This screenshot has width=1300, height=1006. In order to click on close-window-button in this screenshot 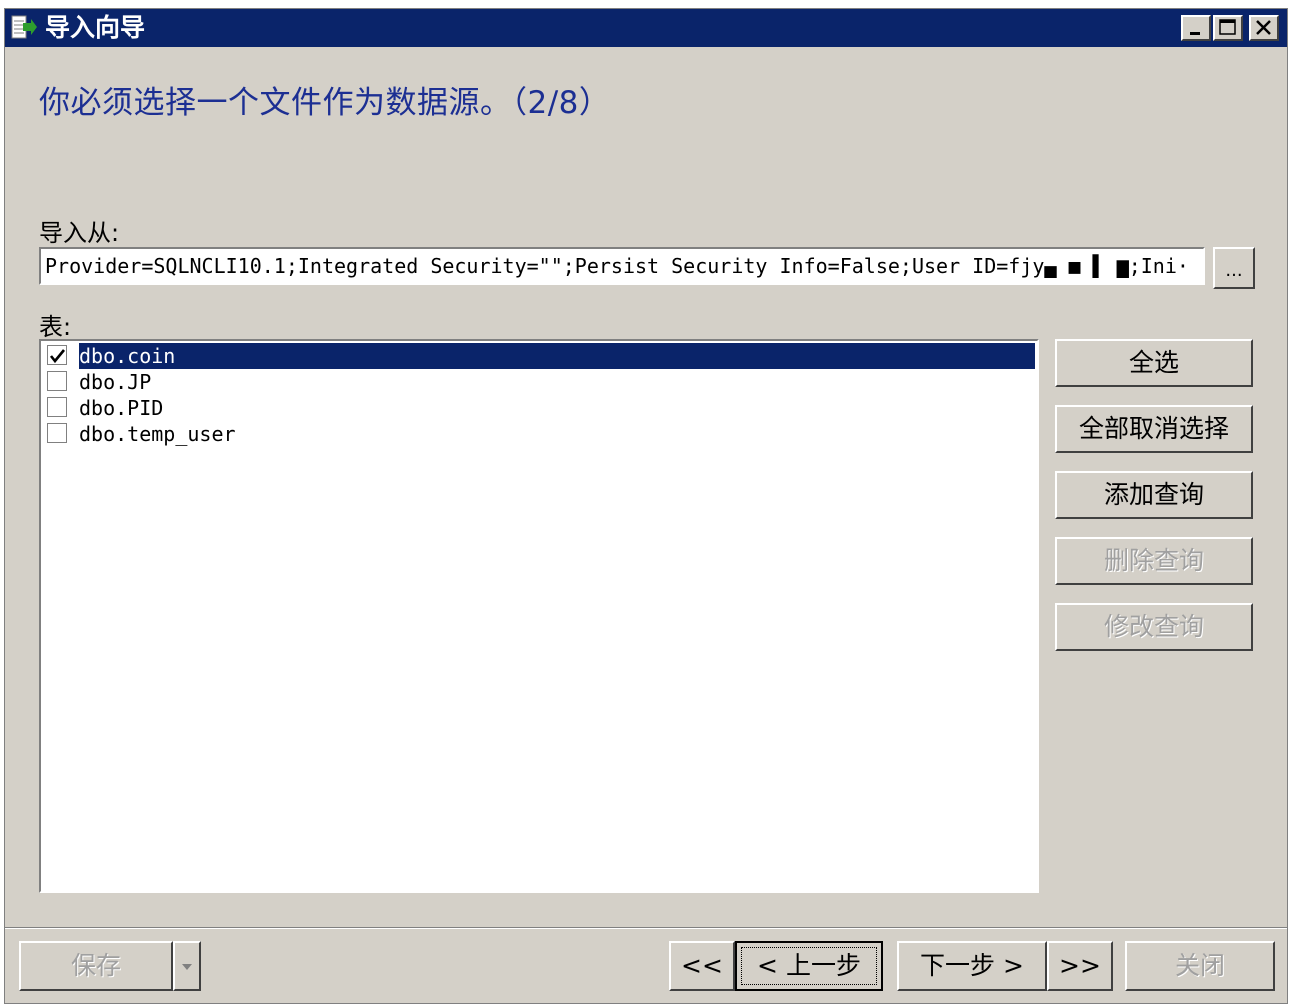, I will do `click(1264, 28)`.